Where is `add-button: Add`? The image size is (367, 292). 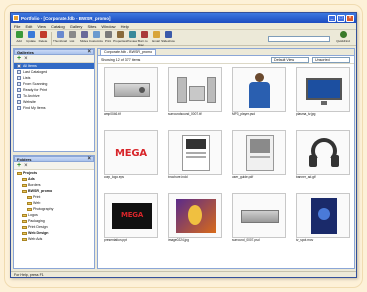 add-button: Add is located at coordinates (19, 37).